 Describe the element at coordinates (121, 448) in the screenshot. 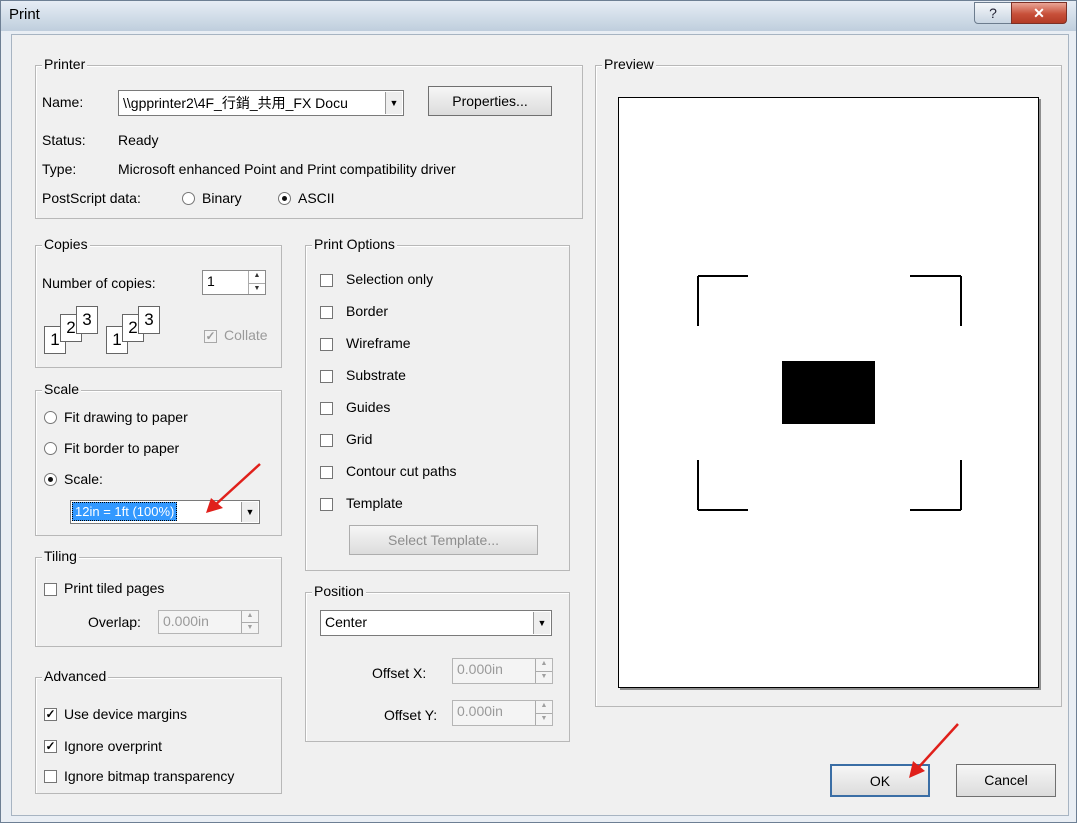

I see `fit-border-label: Fit border to paper` at that location.